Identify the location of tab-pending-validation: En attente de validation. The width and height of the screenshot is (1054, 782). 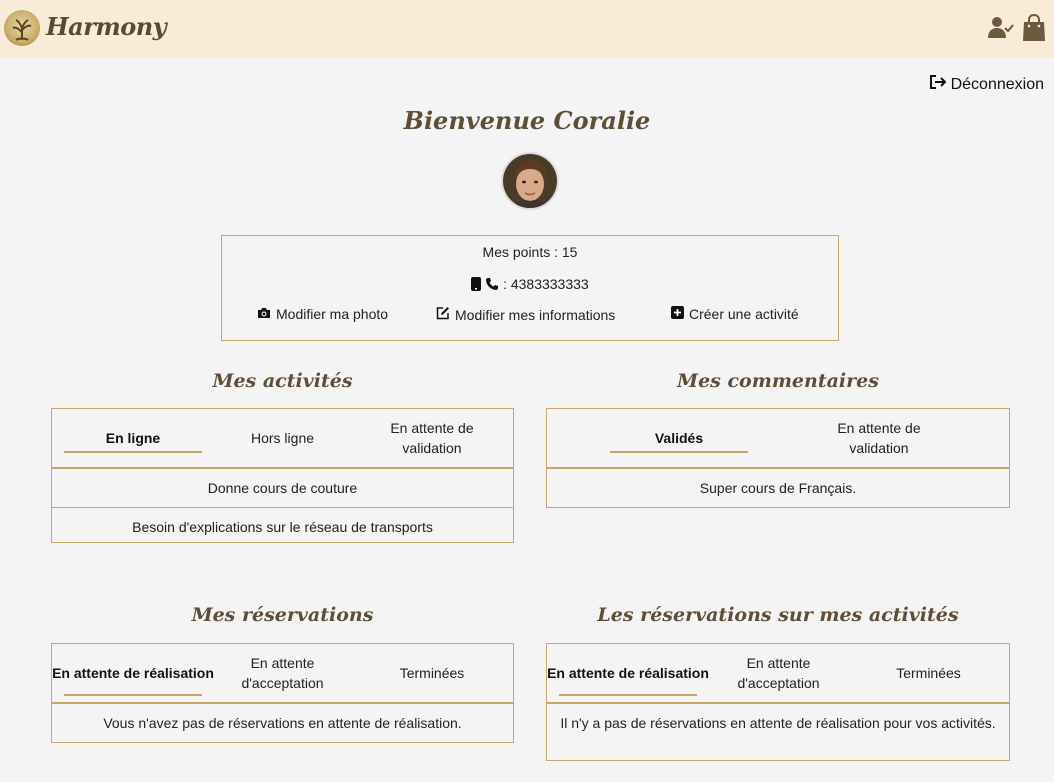
(432, 438).